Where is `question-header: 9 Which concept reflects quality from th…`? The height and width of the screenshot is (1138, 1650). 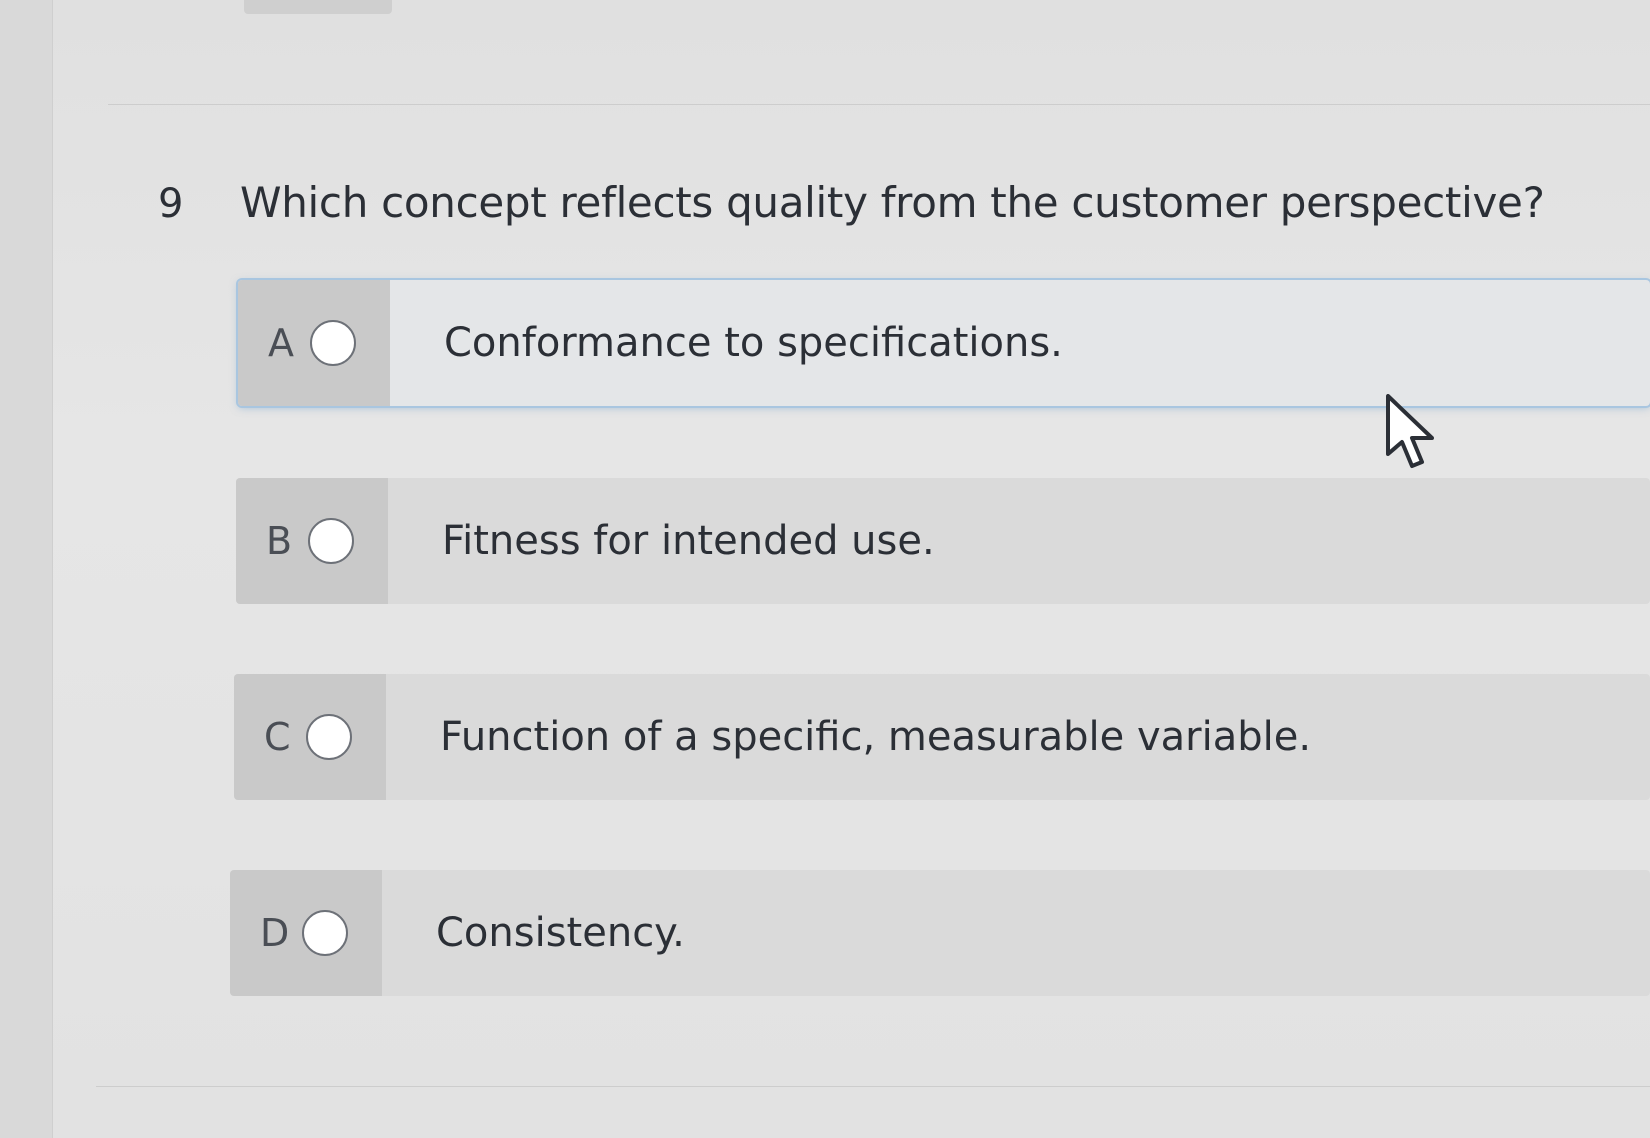 question-header: 9 Which concept reflects quality from th… is located at coordinates (851, 202).